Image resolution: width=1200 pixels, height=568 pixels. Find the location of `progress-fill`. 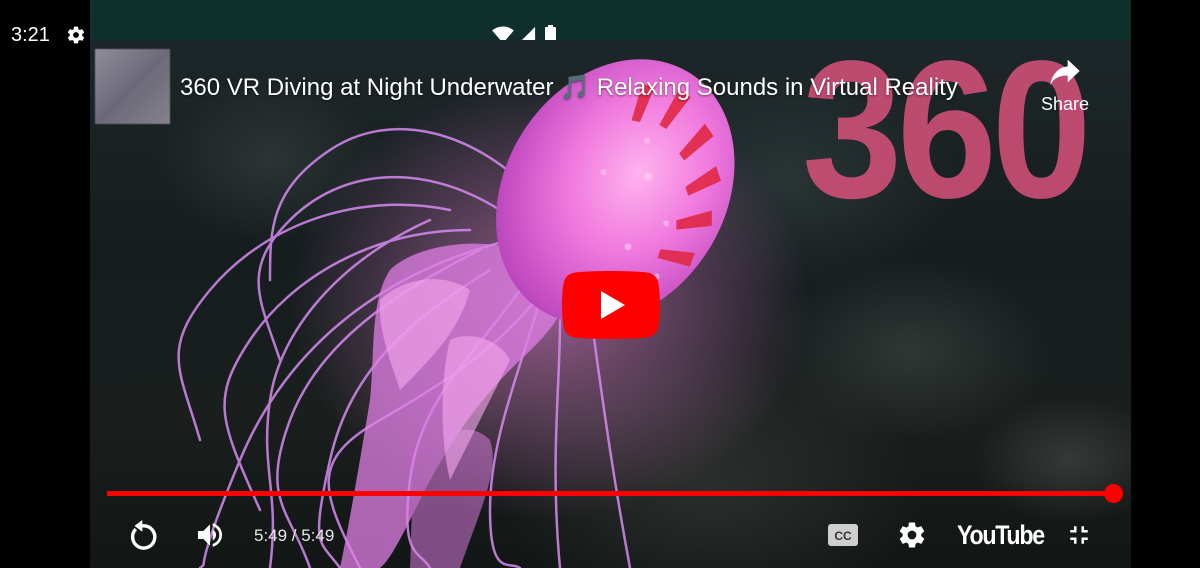

progress-fill is located at coordinates (610, 493).